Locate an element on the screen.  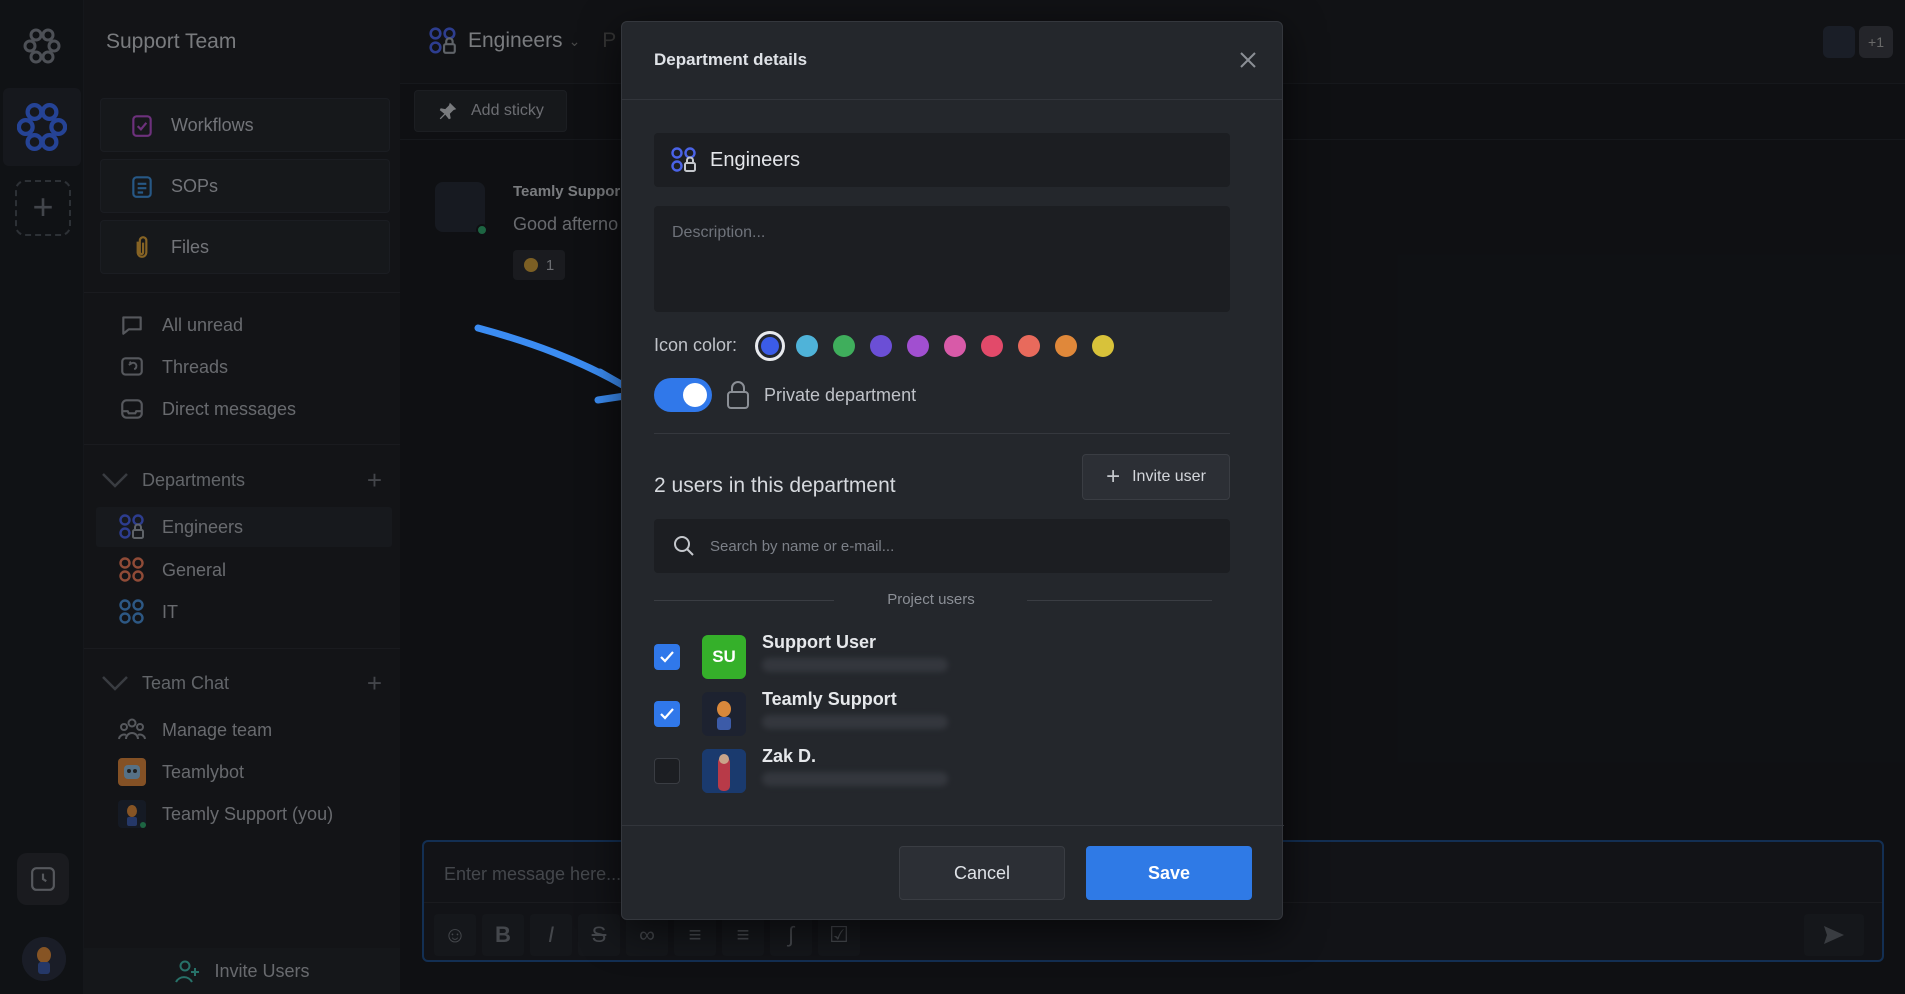
dialog-header: Department details is located at coordinates (952, 61).